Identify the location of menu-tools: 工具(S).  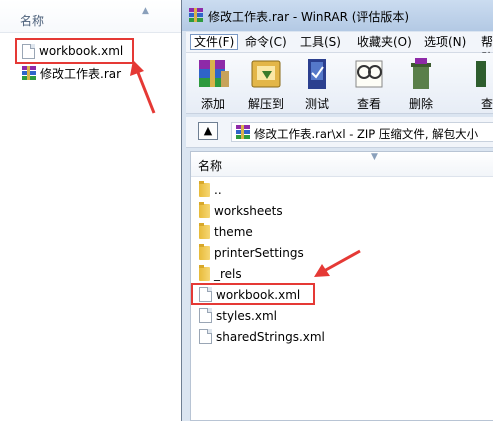
(320, 42).